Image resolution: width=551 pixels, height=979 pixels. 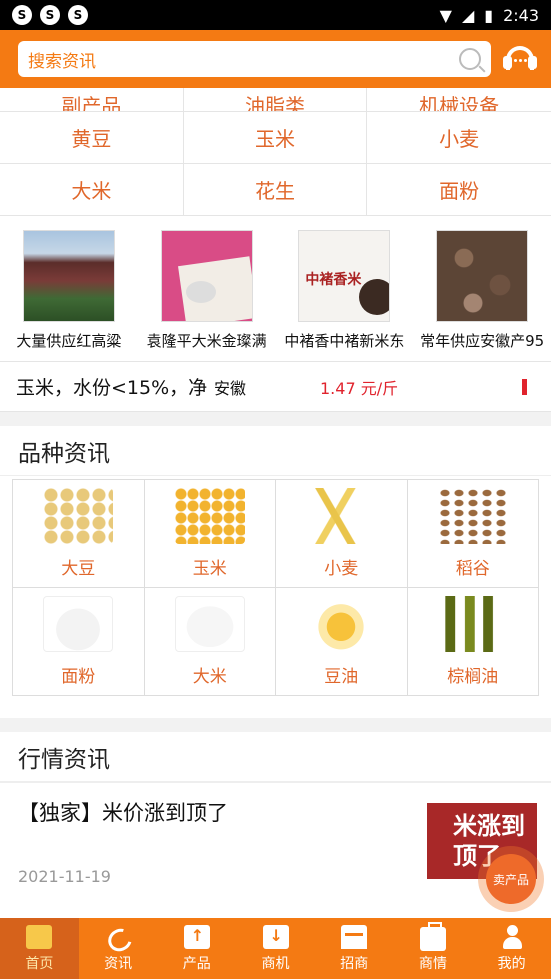 I want to click on sell-product-label: 卖产品, so click(x=511, y=879).